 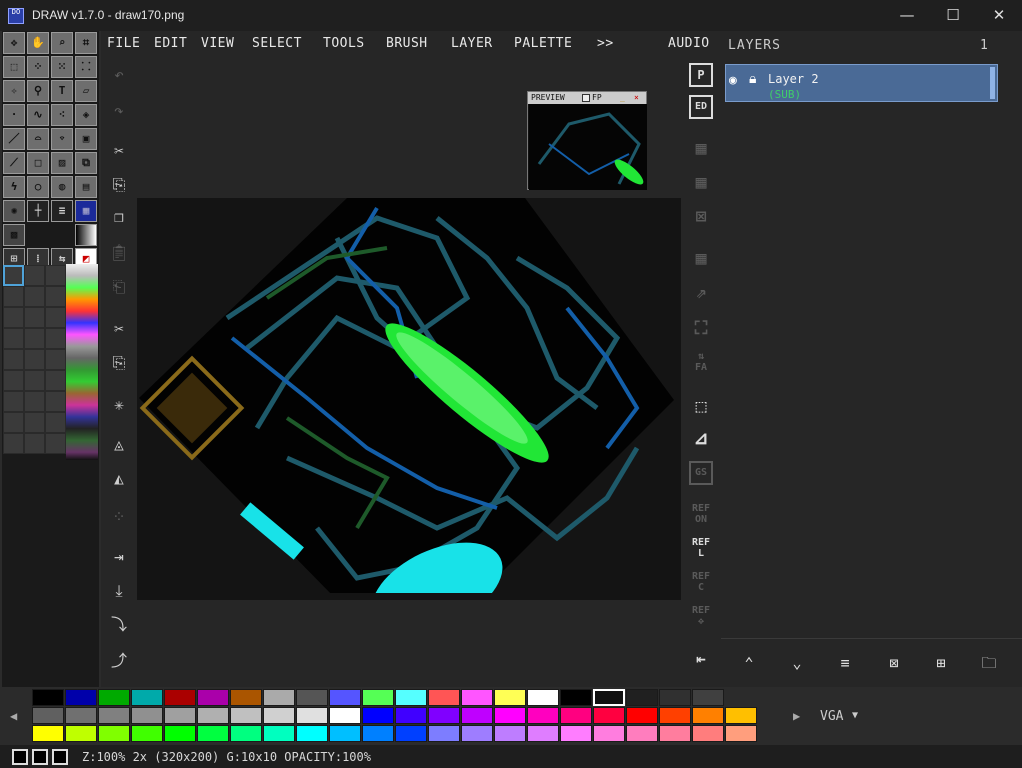 I want to click on line-tool-icon: ／, so click(x=14, y=139).